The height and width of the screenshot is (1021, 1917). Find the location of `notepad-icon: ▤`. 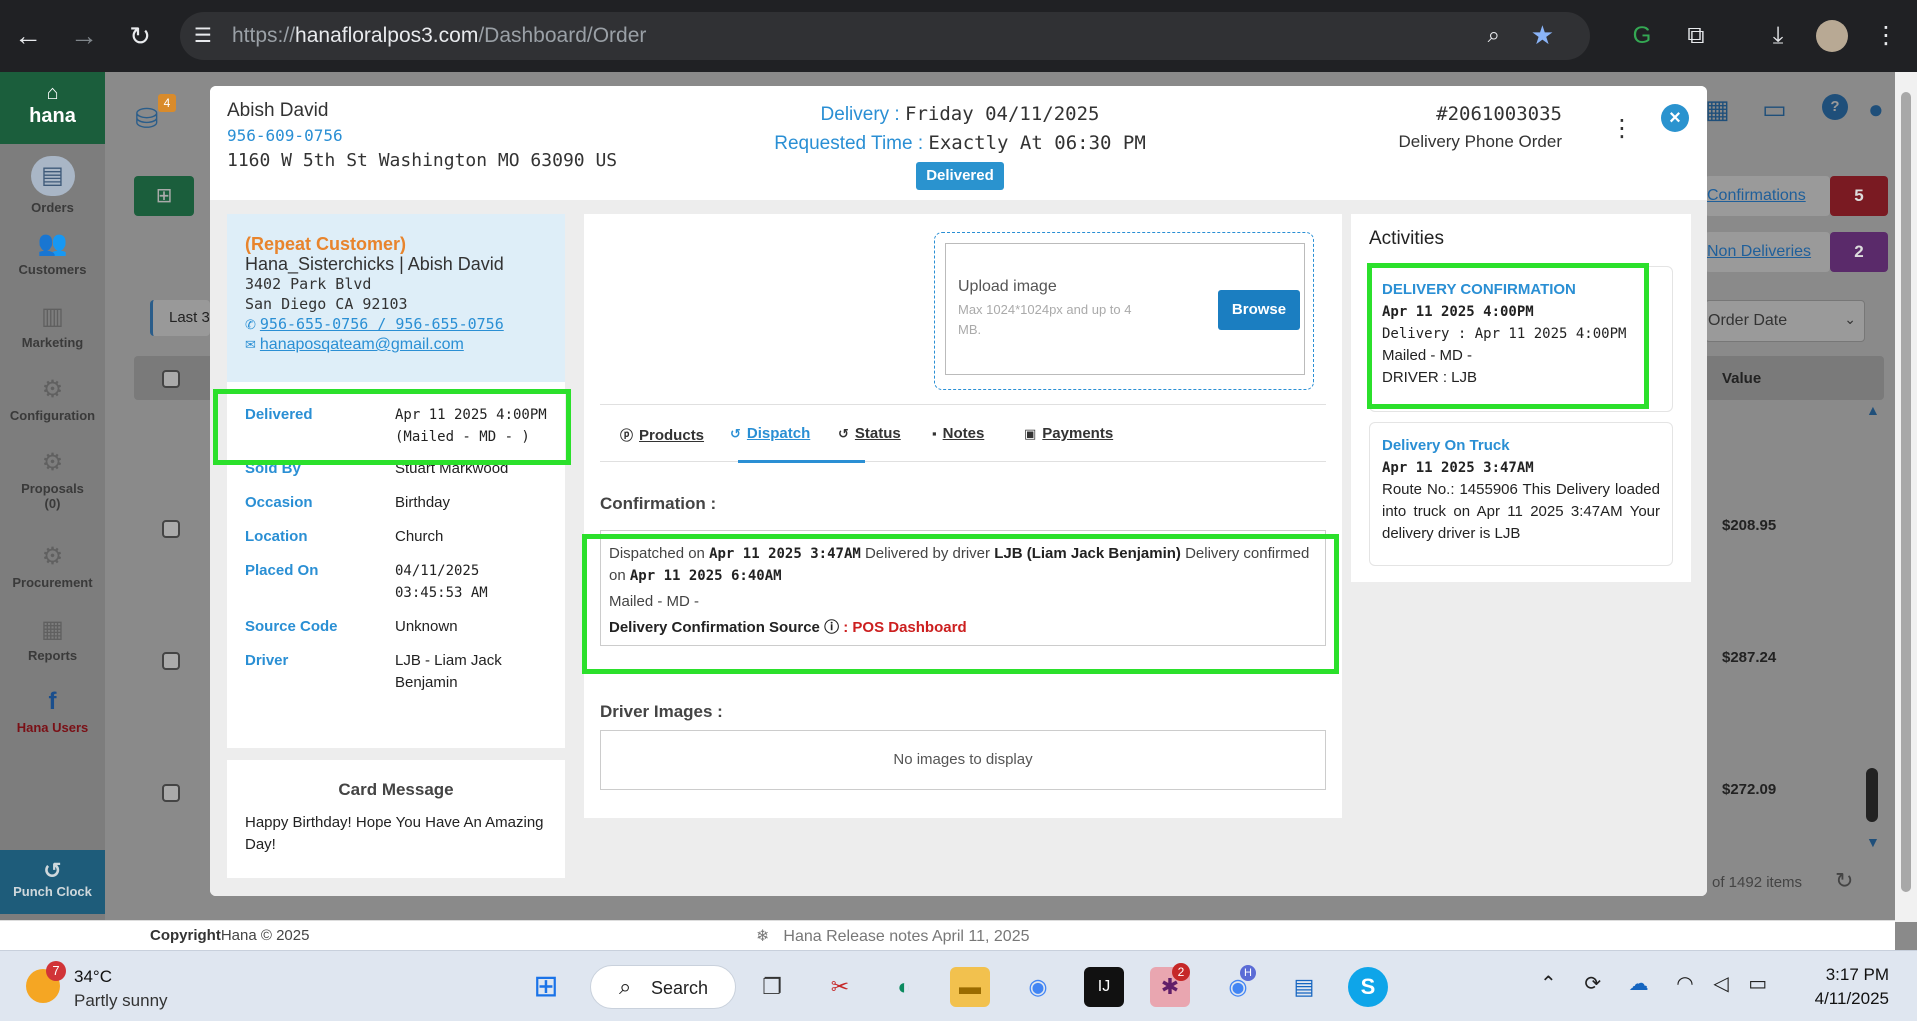

notepad-icon: ▤ is located at coordinates (1304, 987).